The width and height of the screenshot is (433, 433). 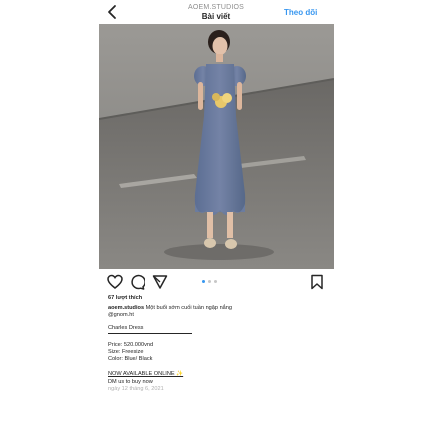 I want to click on availability-note: NOW AVAILABLE ONLINE ✨, so click(x=146, y=374).